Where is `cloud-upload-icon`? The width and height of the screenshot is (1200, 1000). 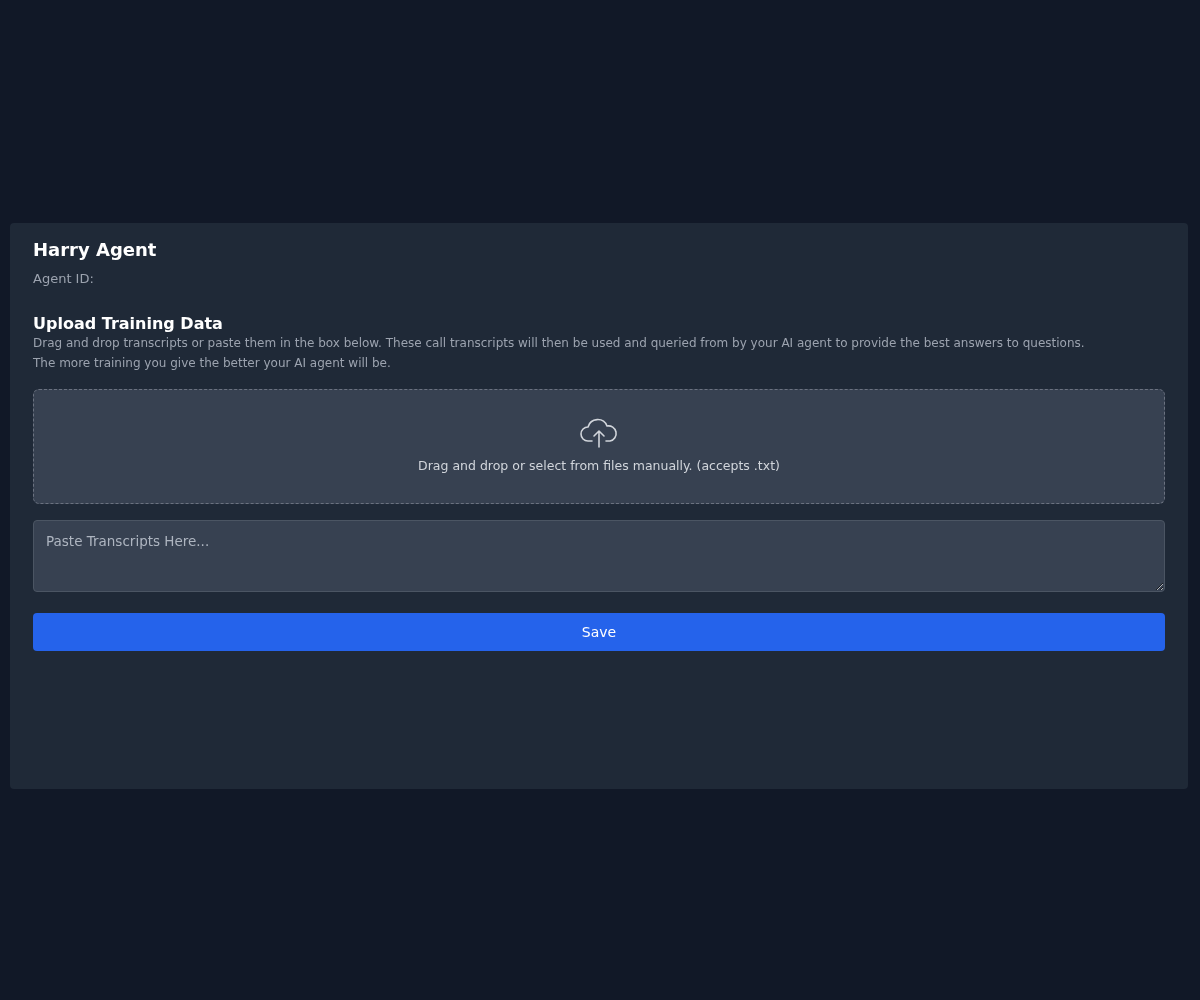 cloud-upload-icon is located at coordinates (599, 433).